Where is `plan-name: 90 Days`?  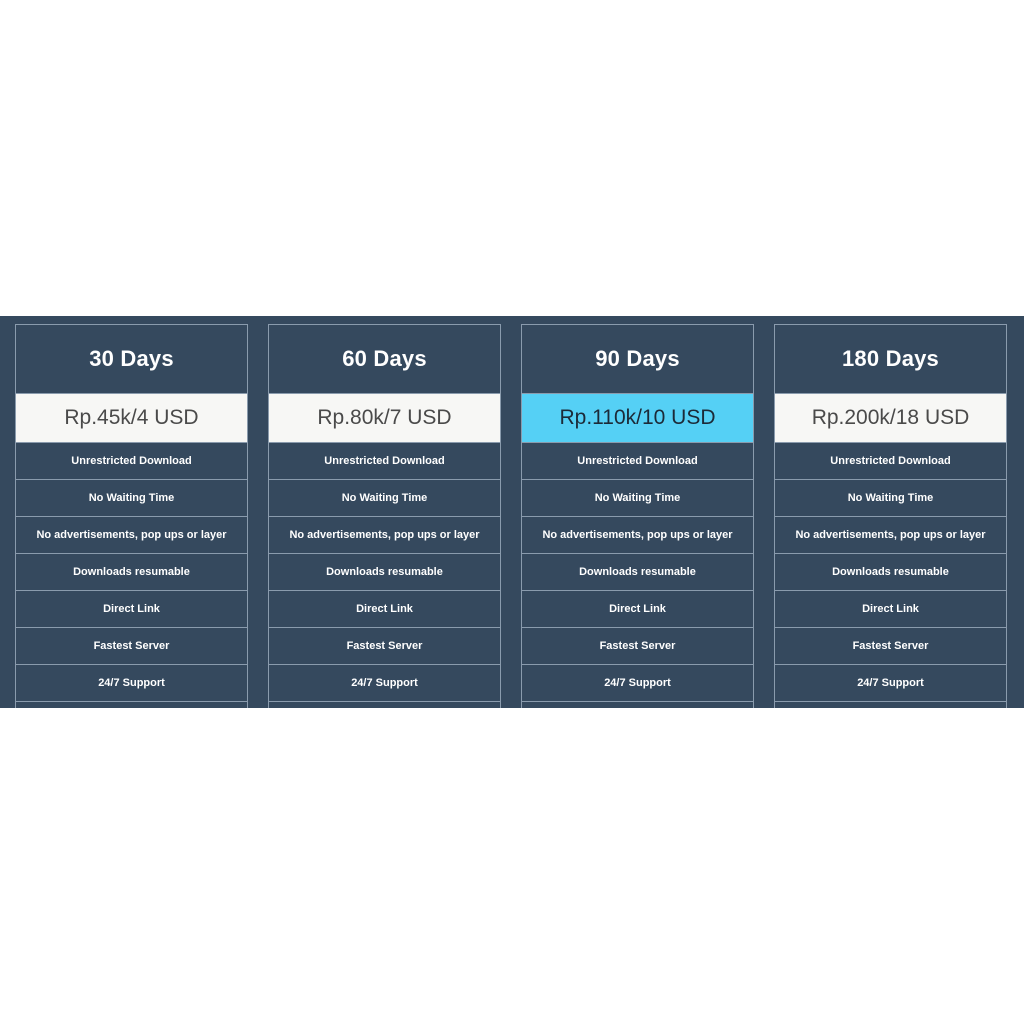 plan-name: 90 Days is located at coordinates (637, 358).